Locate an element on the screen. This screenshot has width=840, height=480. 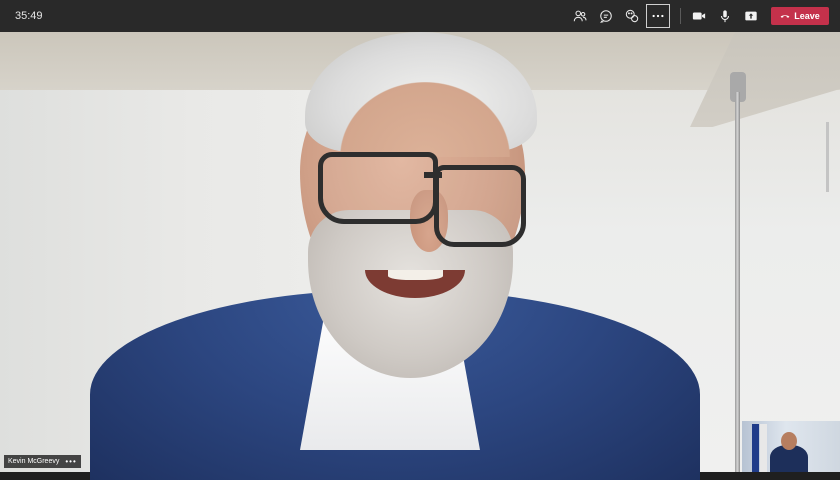
more-options-button is located at coordinates (658, 16).